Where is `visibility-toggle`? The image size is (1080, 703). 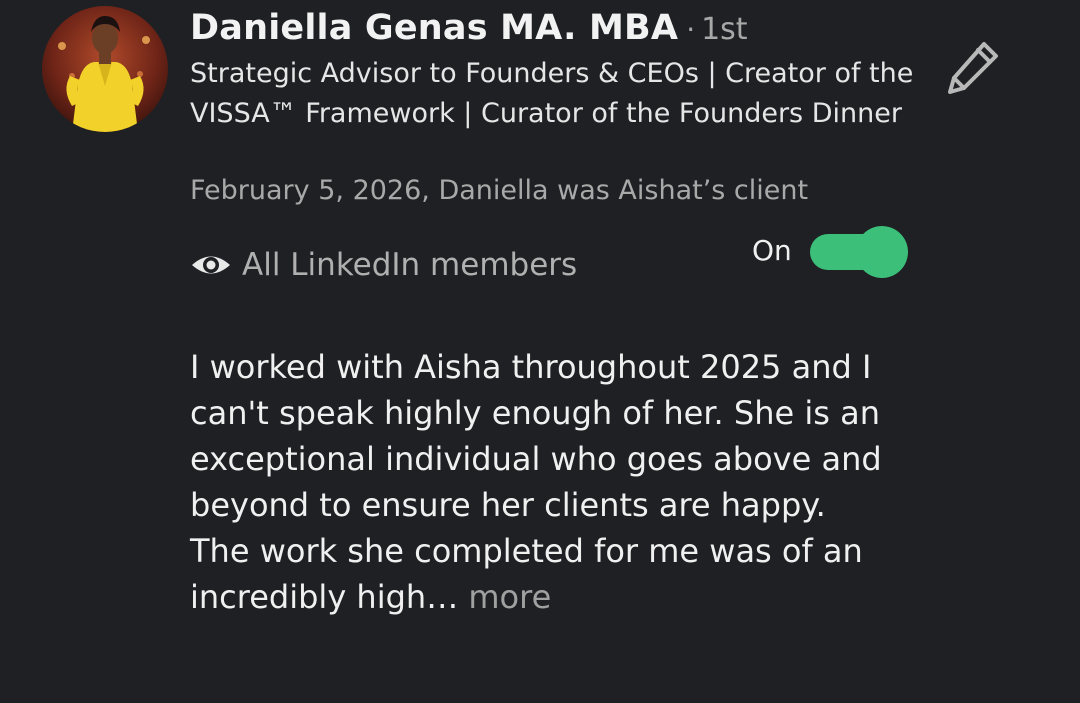 visibility-toggle is located at coordinates (859, 252).